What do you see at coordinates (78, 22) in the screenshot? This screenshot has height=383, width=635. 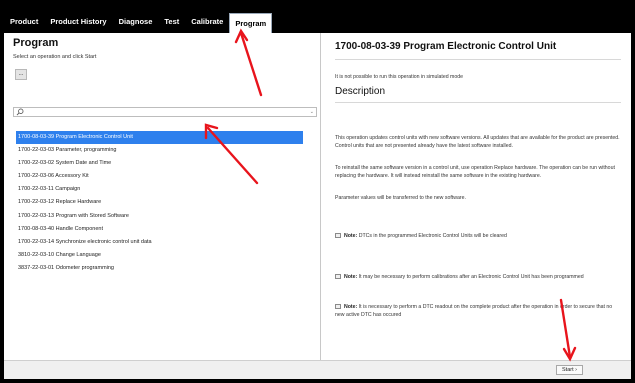 I see `tab-product-history: Product History` at bounding box center [78, 22].